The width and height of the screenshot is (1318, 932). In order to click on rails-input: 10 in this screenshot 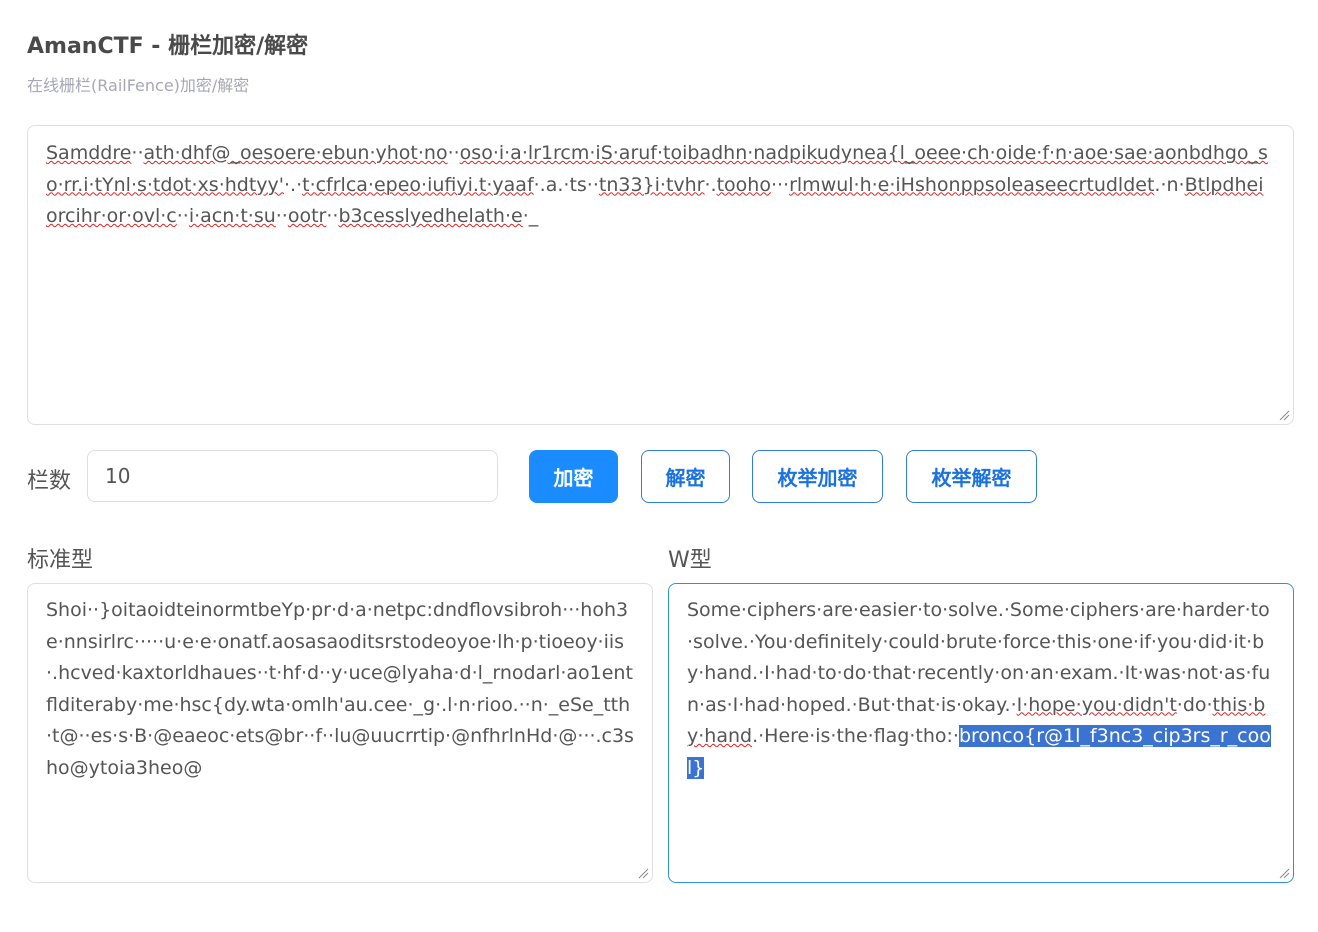, I will do `click(292, 476)`.